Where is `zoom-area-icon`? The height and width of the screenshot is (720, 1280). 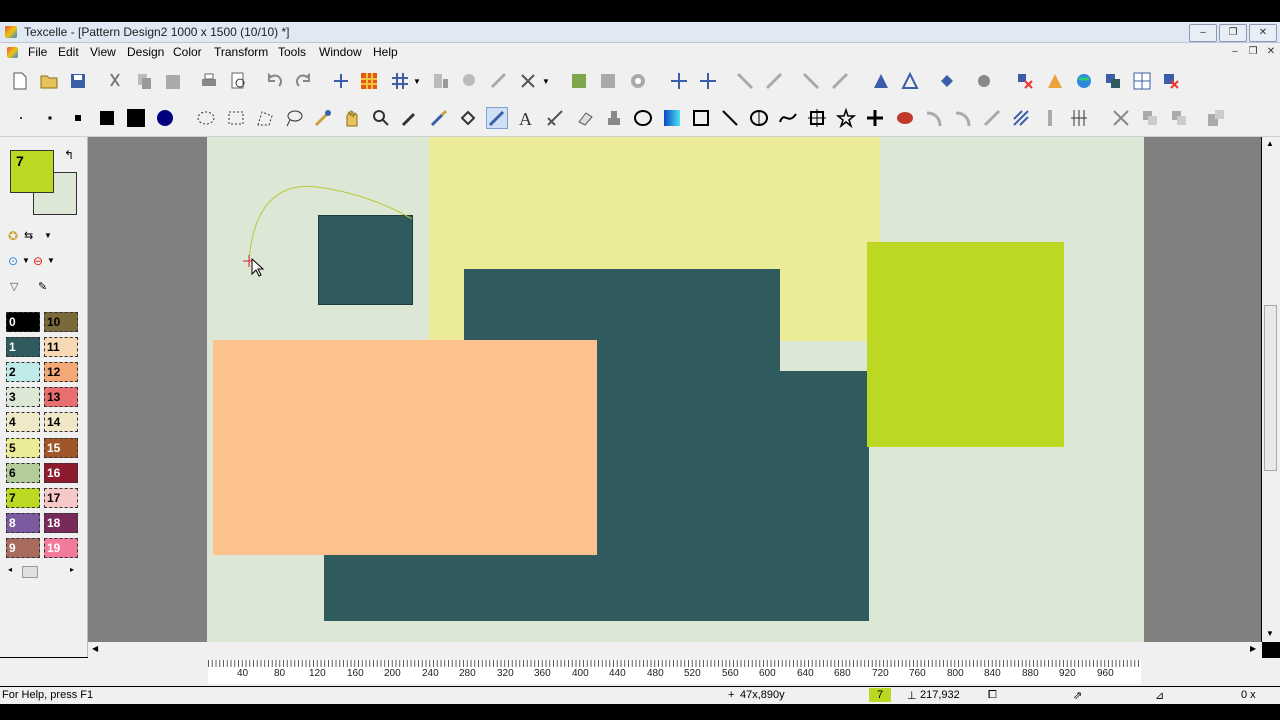
zoom-area-icon is located at coordinates (470, 81).